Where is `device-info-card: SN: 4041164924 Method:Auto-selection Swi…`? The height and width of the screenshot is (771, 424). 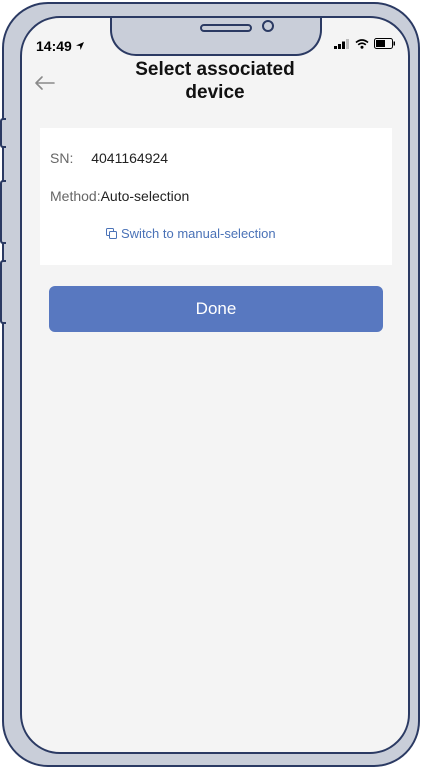
device-info-card: SN: 4041164924 Method:Auto-selection Swi… is located at coordinates (216, 196).